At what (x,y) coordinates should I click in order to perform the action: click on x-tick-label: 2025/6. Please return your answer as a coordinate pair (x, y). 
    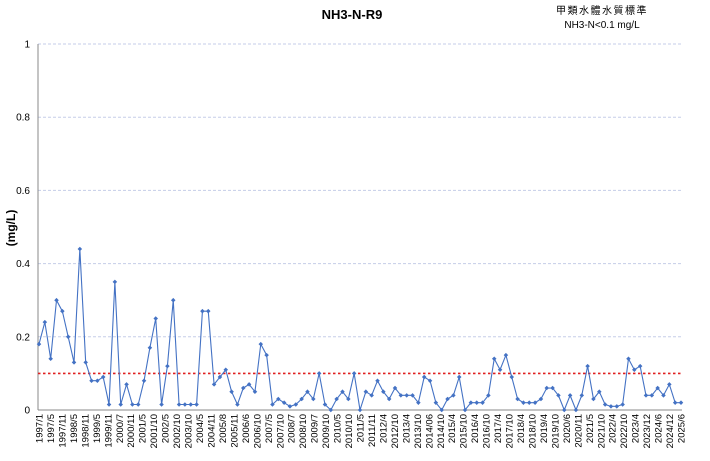
    Looking at the image, I should click on (682, 428).